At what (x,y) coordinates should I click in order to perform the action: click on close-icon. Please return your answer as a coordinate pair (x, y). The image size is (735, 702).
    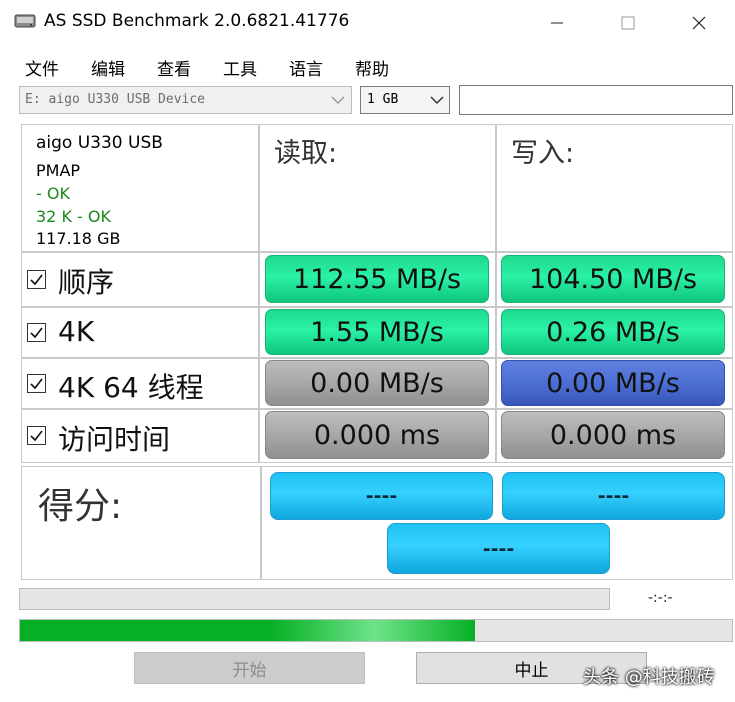
    Looking at the image, I should click on (699, 23).